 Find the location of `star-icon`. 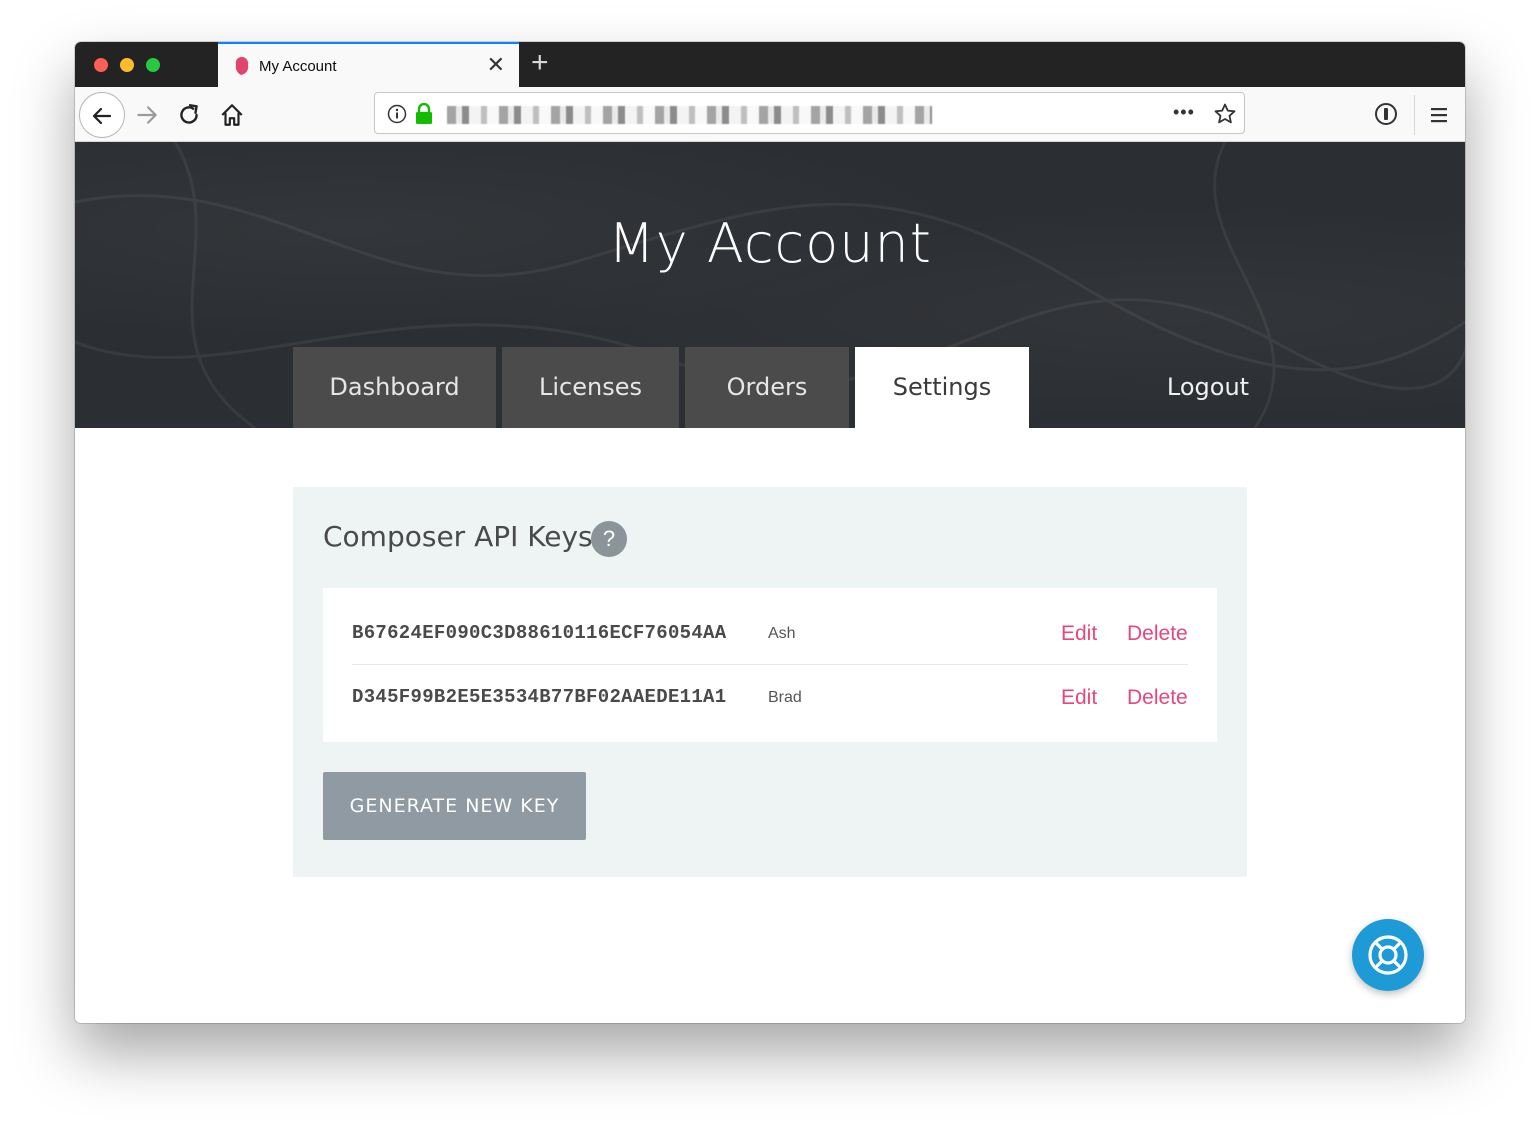

star-icon is located at coordinates (1225, 114).